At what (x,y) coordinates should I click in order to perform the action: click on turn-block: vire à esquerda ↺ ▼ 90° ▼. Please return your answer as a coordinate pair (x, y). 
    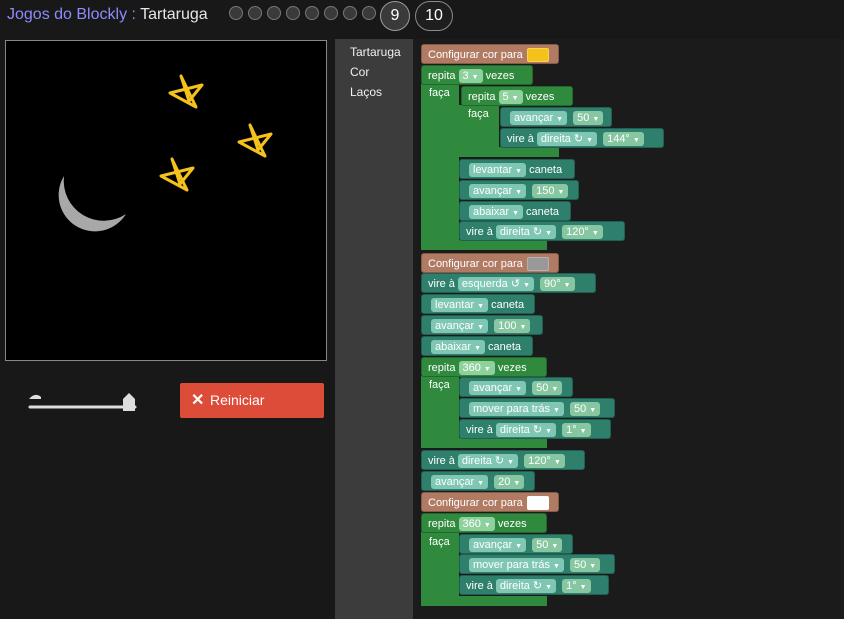
    Looking at the image, I should click on (508, 283).